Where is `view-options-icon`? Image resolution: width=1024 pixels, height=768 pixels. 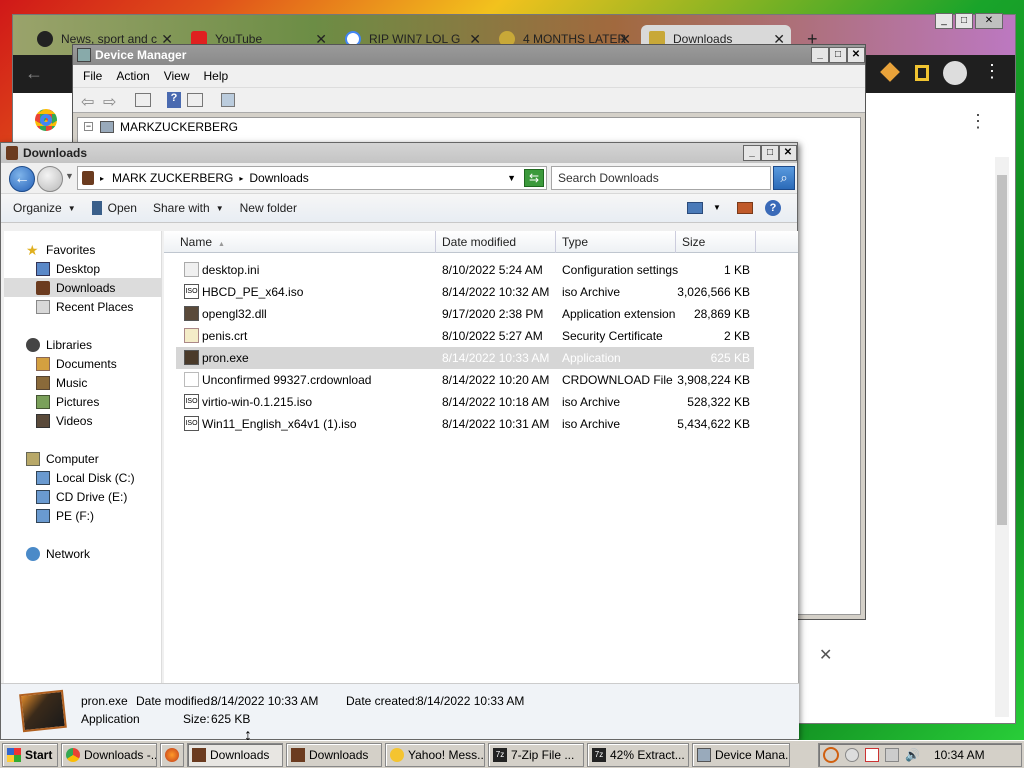
view-options-icon is located at coordinates (695, 208).